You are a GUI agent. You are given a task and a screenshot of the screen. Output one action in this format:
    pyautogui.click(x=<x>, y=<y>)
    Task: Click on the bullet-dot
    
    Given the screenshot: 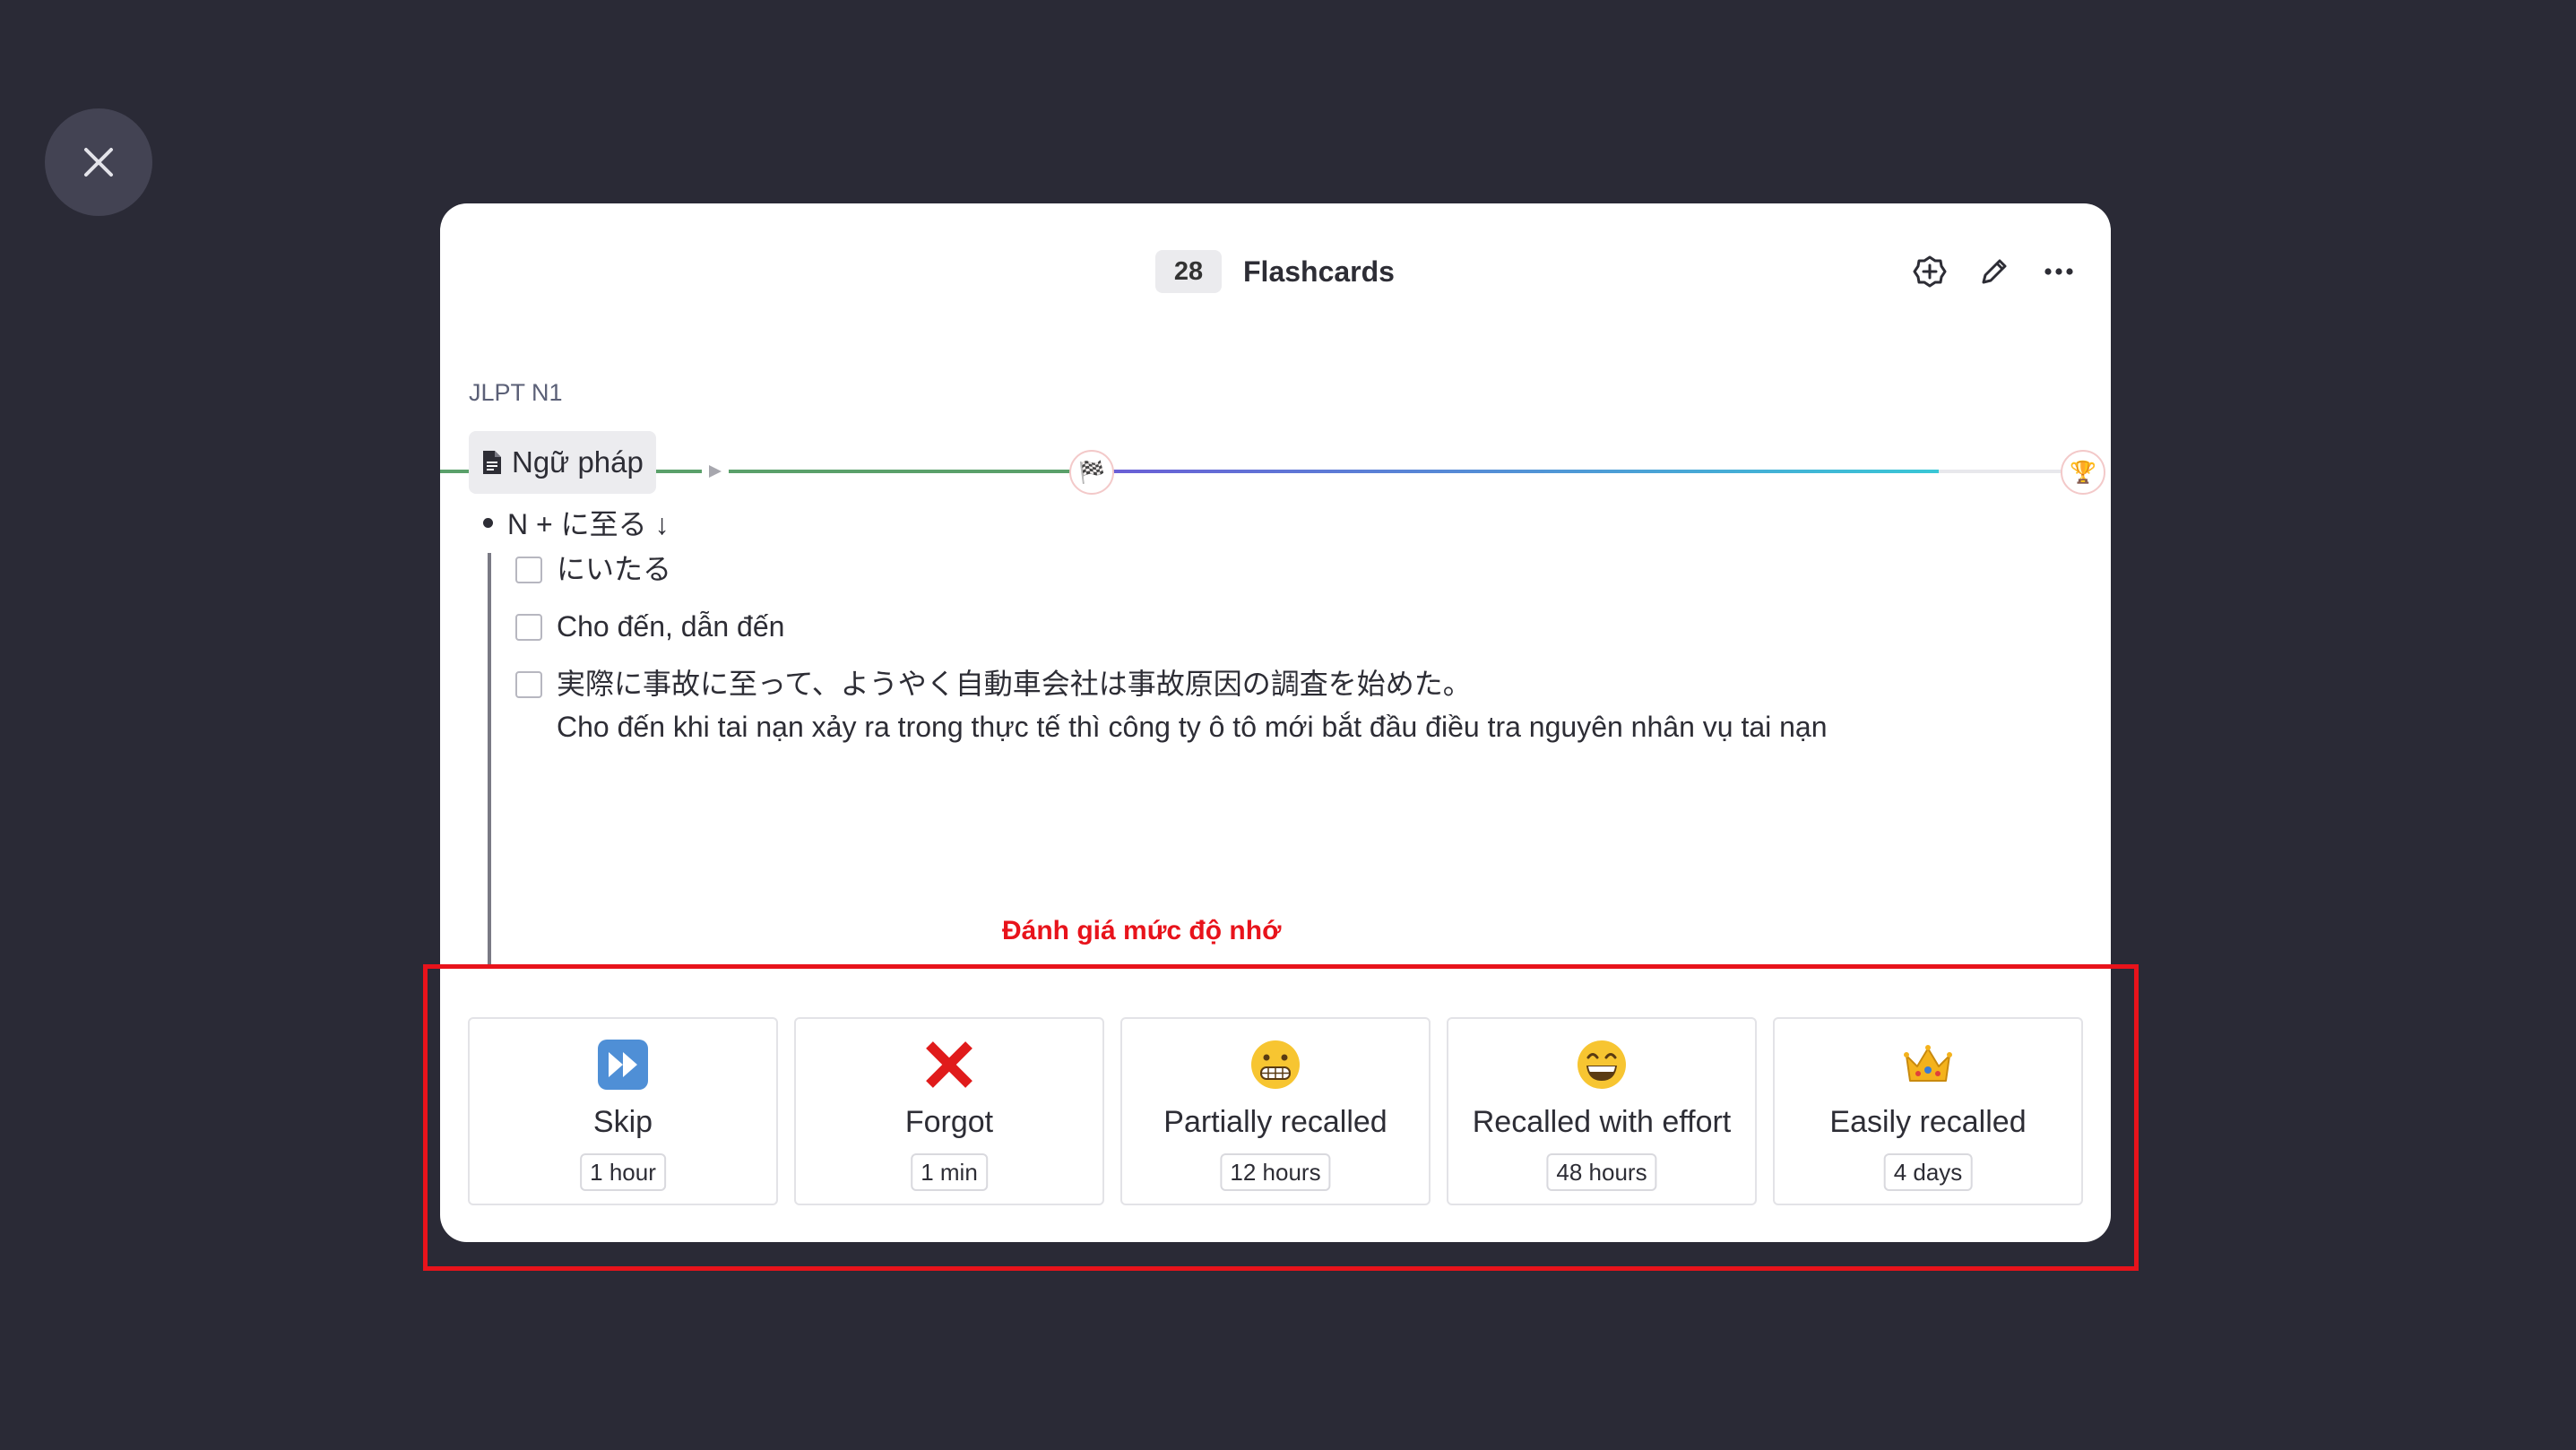 What is the action you would take?
    pyautogui.click(x=488, y=522)
    